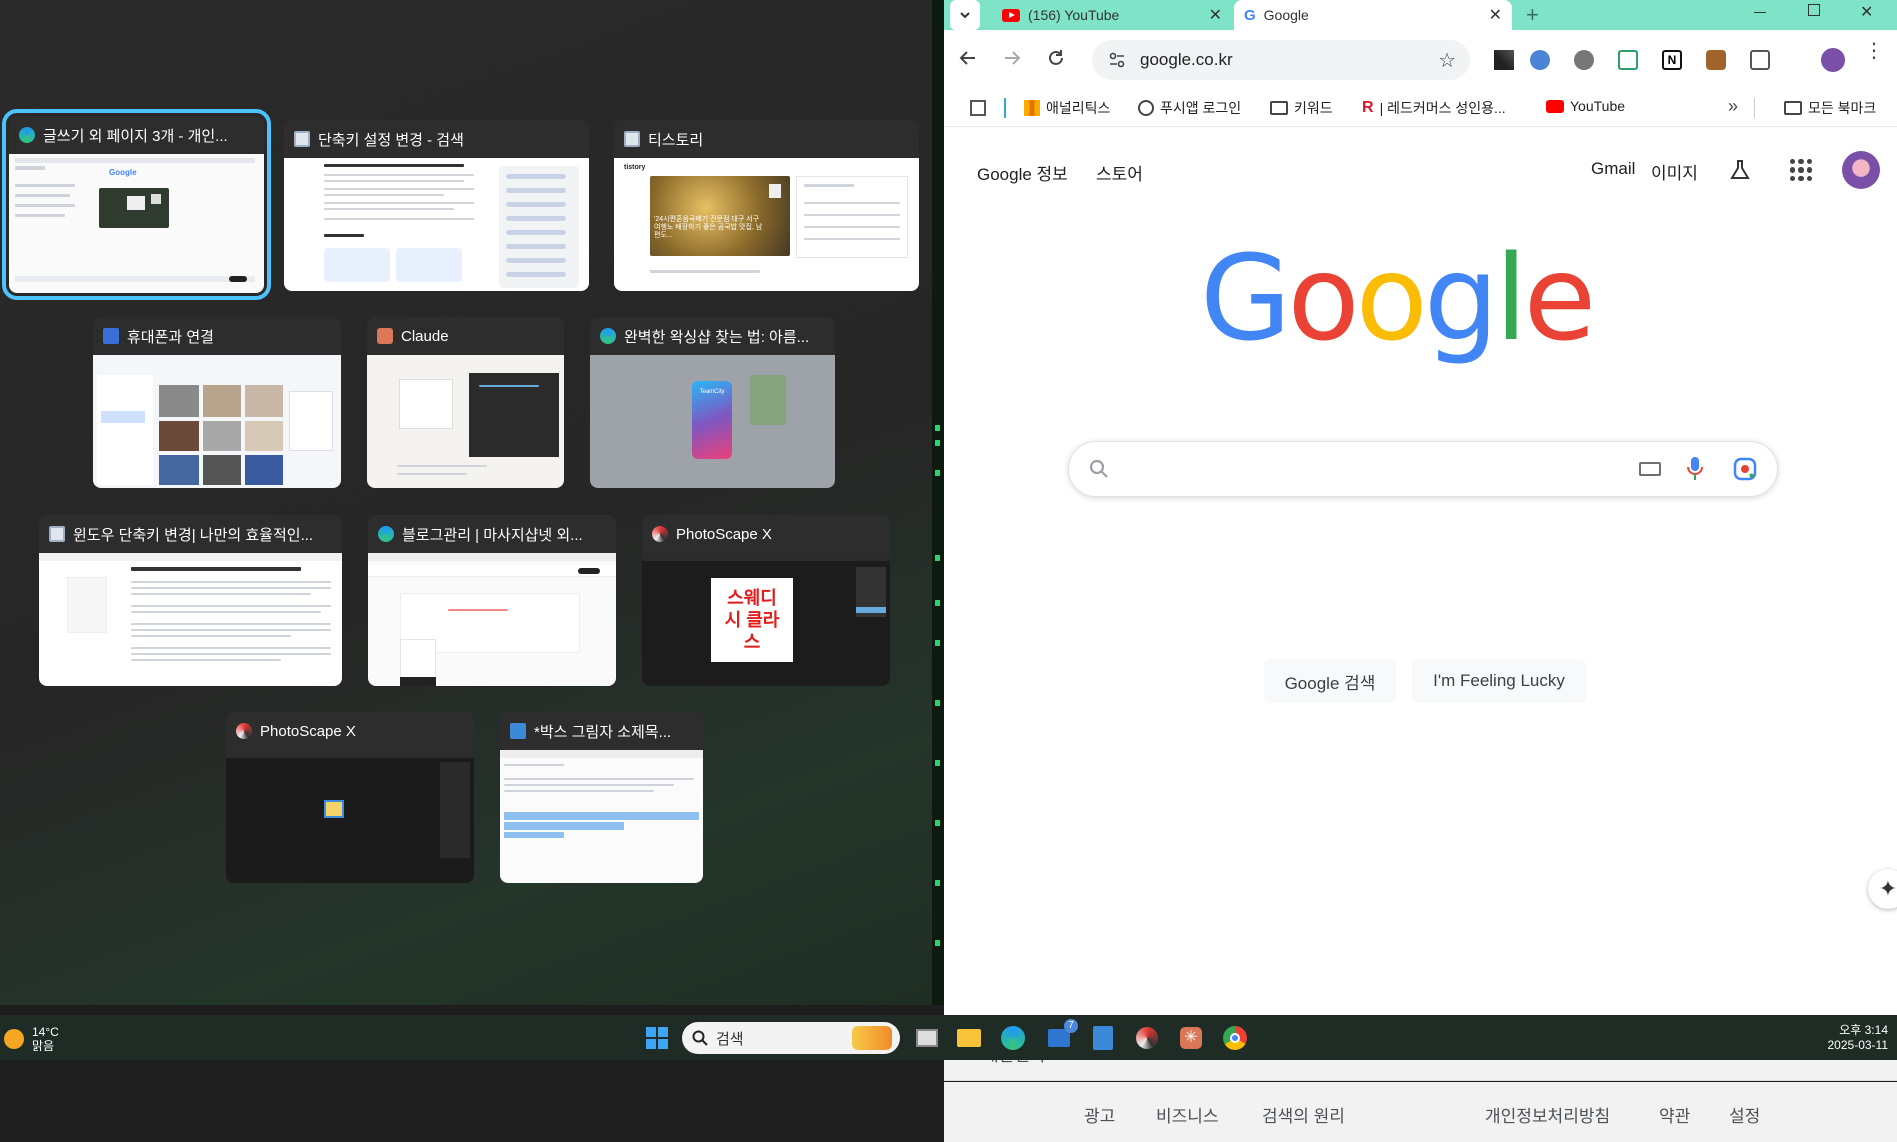 This screenshot has width=1897, height=1142. Describe the element at coordinates (1674, 171) in the screenshot. I see `images-link: 이미지` at that location.